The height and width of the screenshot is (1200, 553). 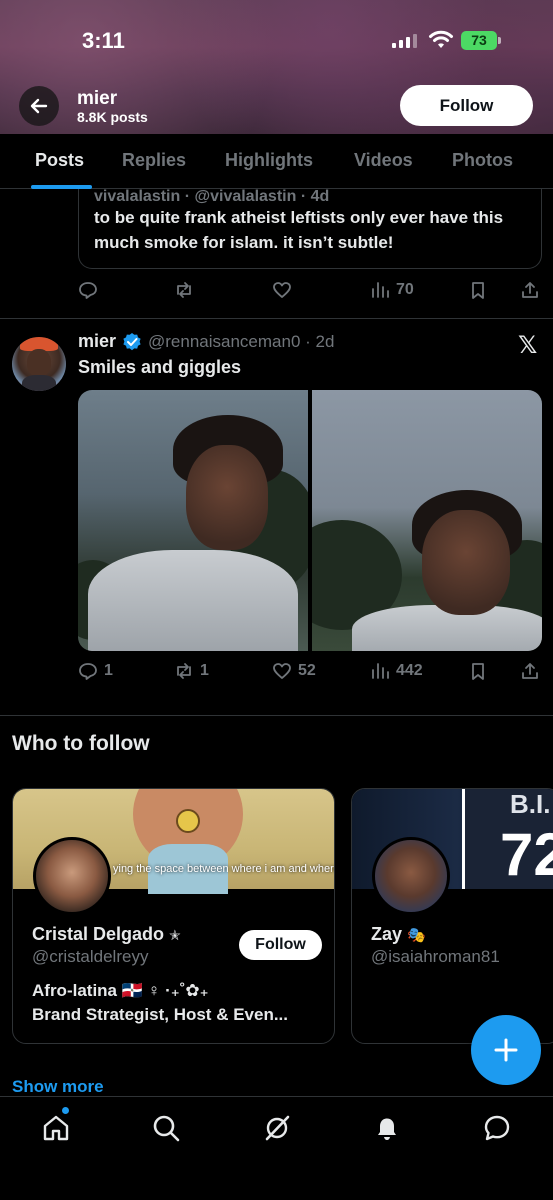 I want to click on tab-posts: Posts, so click(x=59, y=160).